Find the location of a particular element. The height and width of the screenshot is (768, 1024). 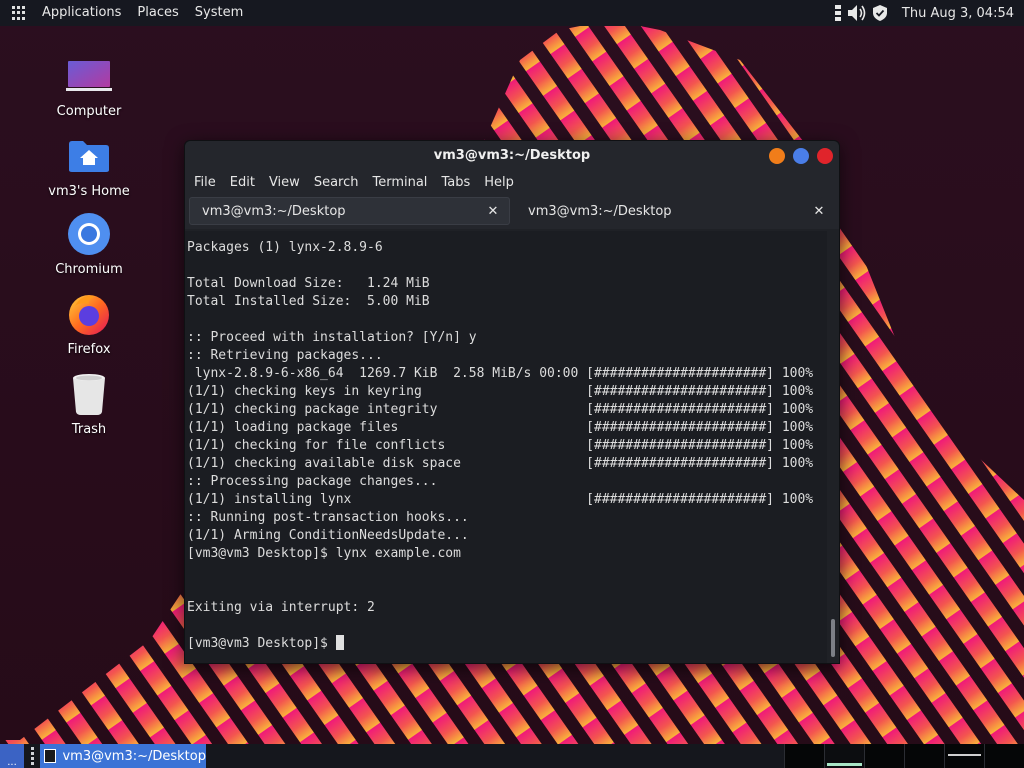

chromium-icon is located at coordinates (89, 234).